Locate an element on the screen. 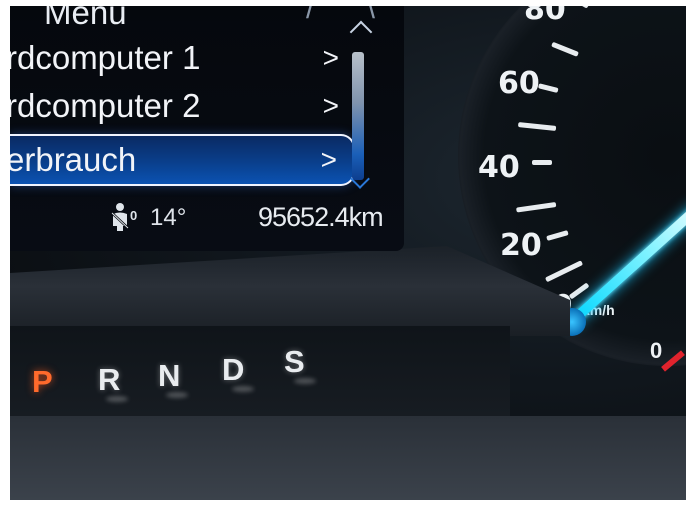 The width and height of the screenshot is (693, 509). gear-selector is located at coordinates (260, 371).